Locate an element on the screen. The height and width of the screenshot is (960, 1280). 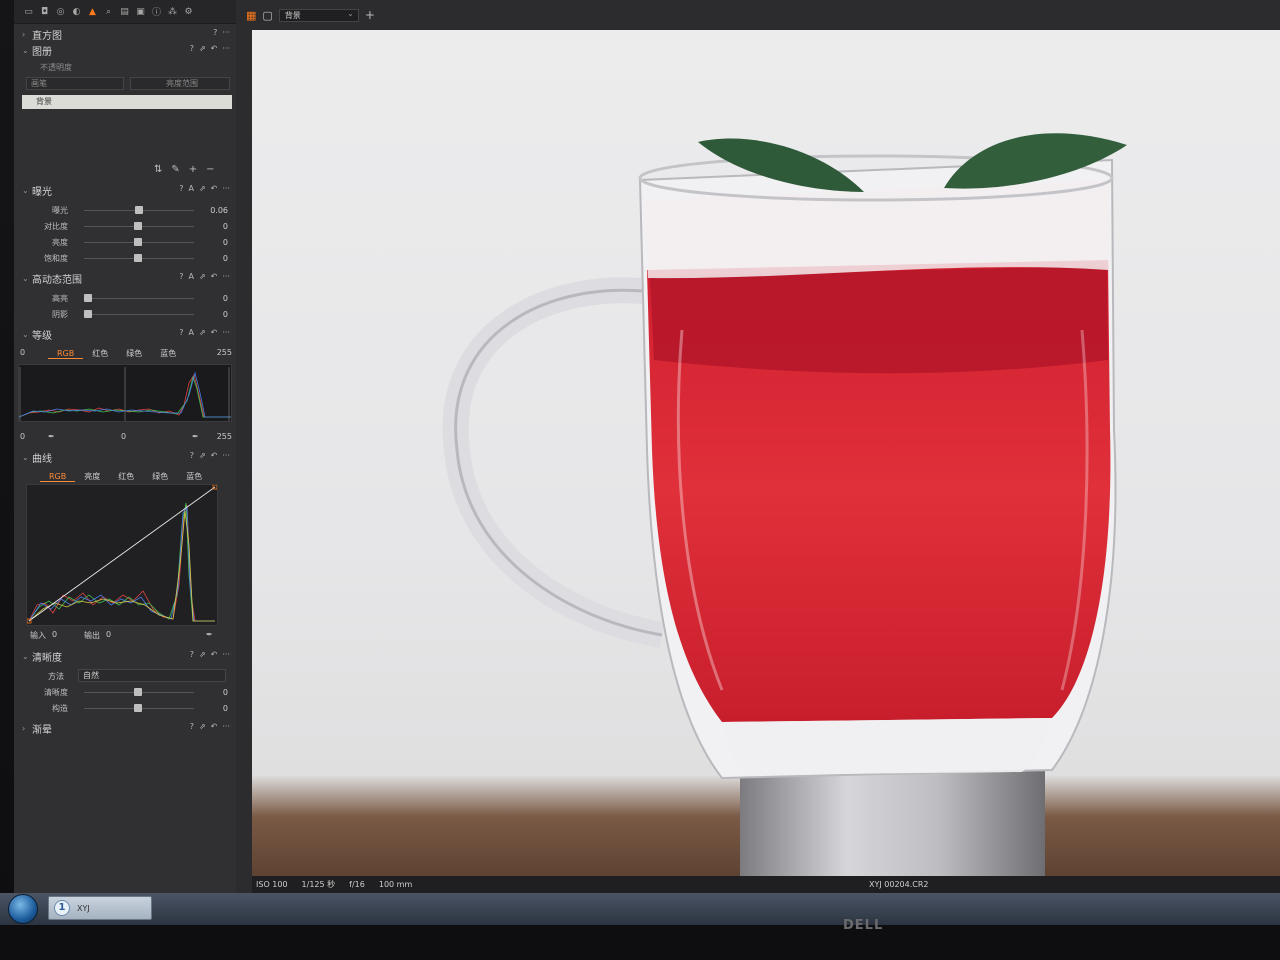
exposure-tab-icon: ▲ is located at coordinates (92, 11).